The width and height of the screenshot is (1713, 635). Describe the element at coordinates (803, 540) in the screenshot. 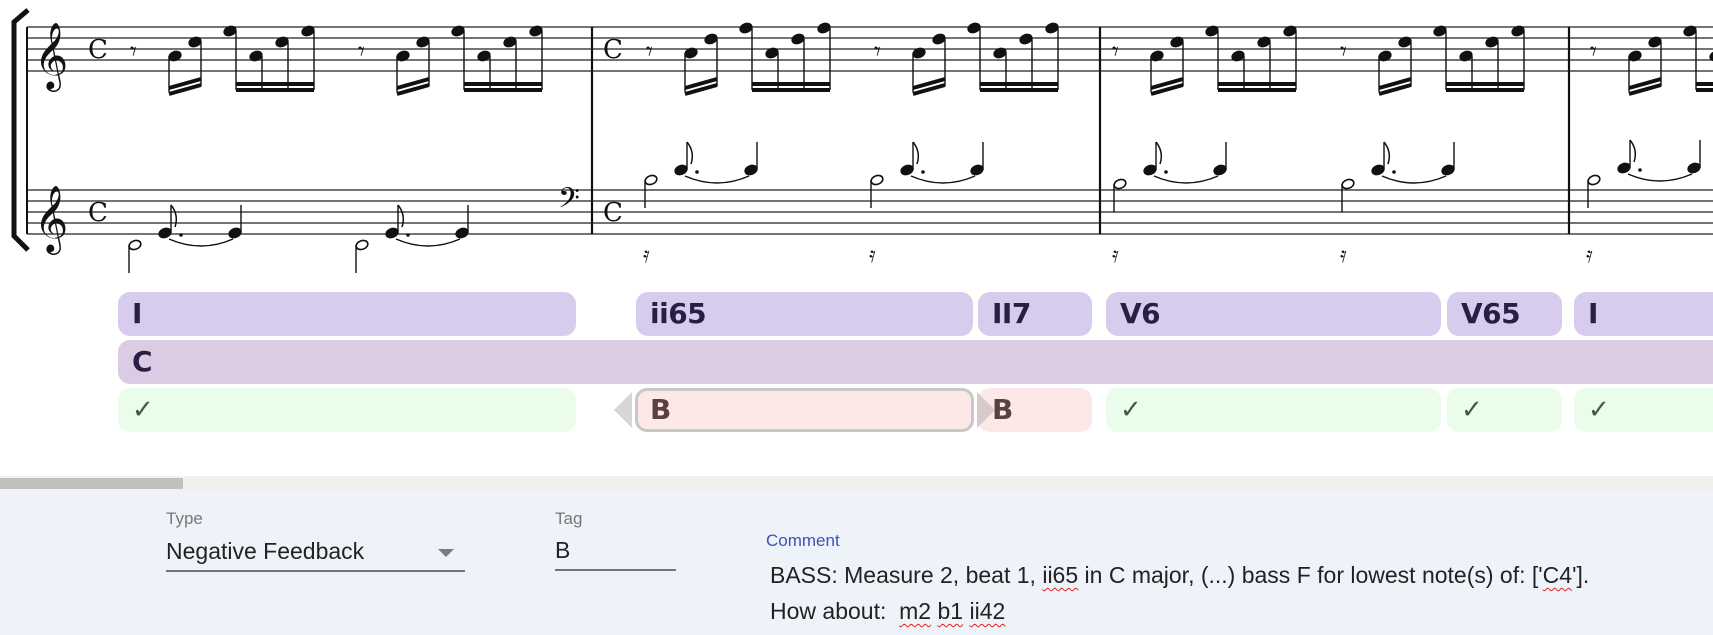

I see `comment-label: Comment` at that location.